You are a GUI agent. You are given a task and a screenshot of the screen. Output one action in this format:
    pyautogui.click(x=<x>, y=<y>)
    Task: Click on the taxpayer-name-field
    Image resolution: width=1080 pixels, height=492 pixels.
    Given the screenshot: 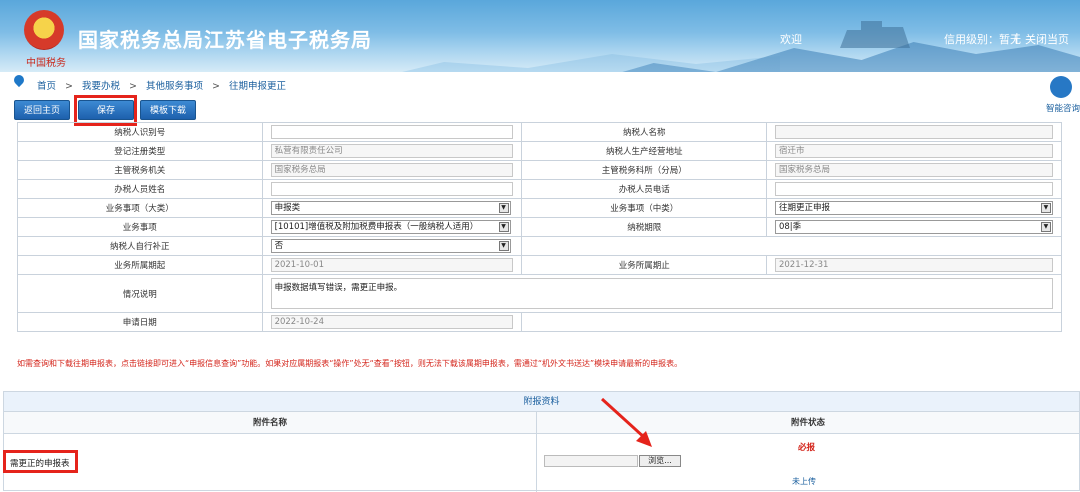 What is the action you would take?
    pyautogui.click(x=913, y=132)
    